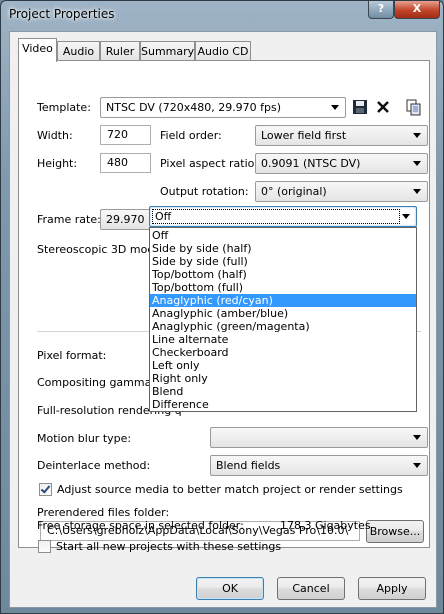  I want to click on stereo-option: Top/bottom (full), so click(283, 287).